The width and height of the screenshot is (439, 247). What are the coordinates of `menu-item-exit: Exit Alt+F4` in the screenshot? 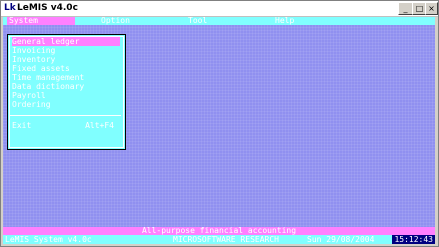 It's located at (66, 125).